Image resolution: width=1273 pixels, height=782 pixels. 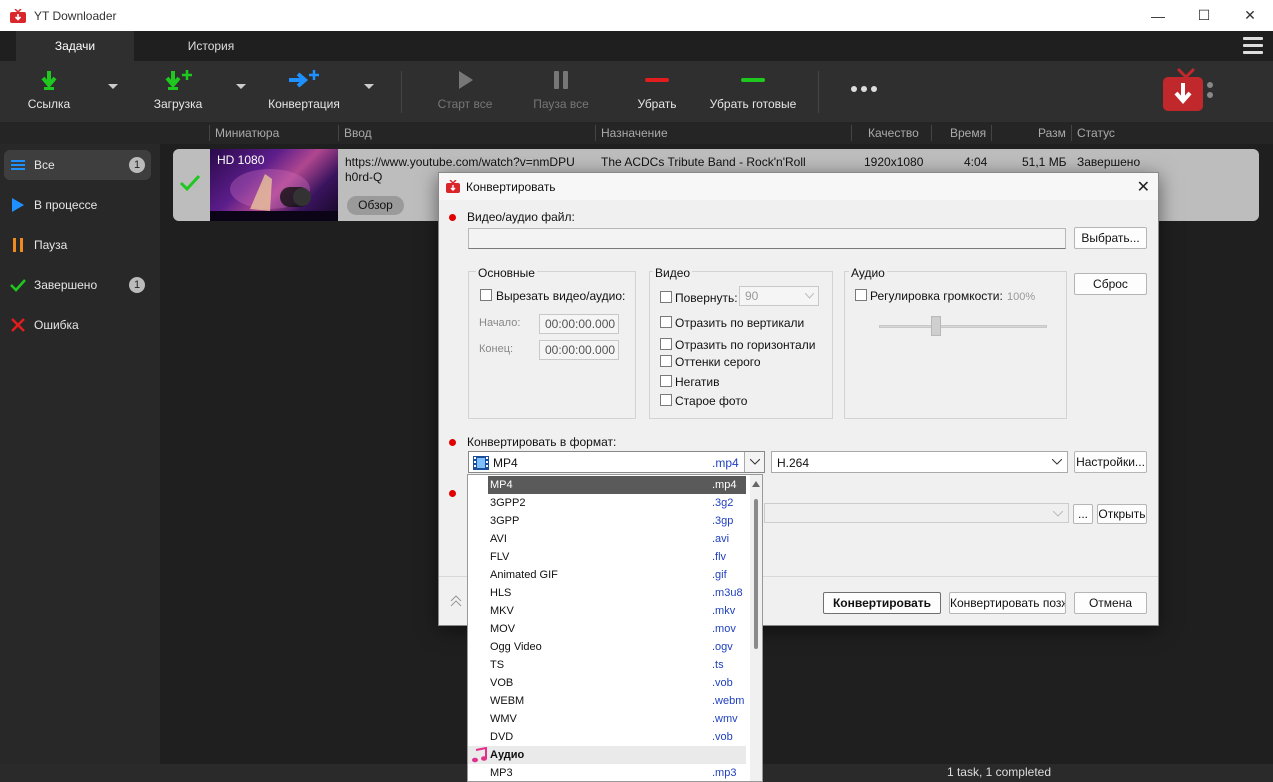 What do you see at coordinates (358, 133) in the screenshot?
I see `col-input: Ввод` at bounding box center [358, 133].